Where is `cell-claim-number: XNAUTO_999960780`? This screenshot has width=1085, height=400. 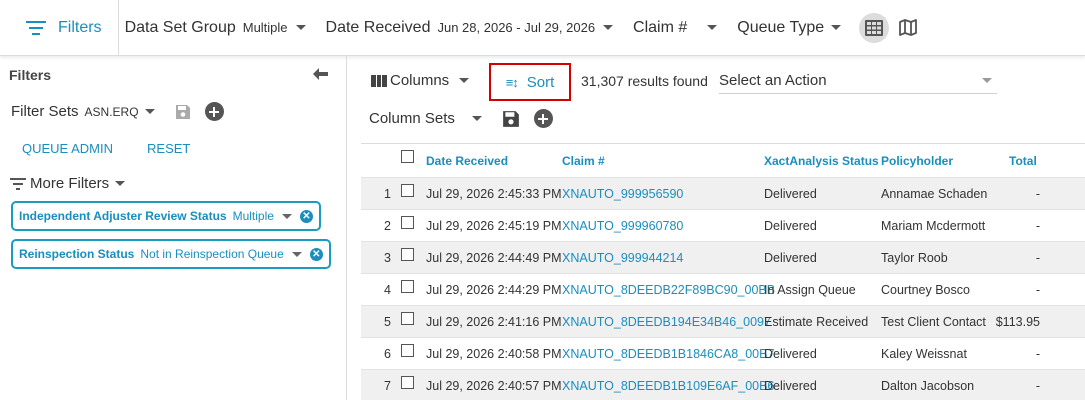
cell-claim-number: XNAUTO_999960780 is located at coordinates (663, 226).